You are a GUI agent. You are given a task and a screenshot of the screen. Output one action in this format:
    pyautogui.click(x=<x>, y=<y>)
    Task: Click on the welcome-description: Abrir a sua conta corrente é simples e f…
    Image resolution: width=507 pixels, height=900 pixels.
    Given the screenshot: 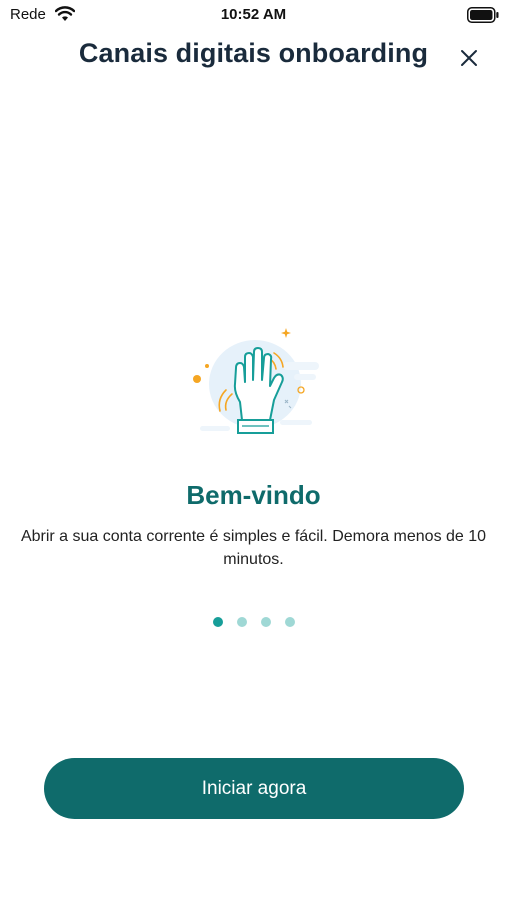 What is the action you would take?
    pyautogui.click(x=253, y=548)
    